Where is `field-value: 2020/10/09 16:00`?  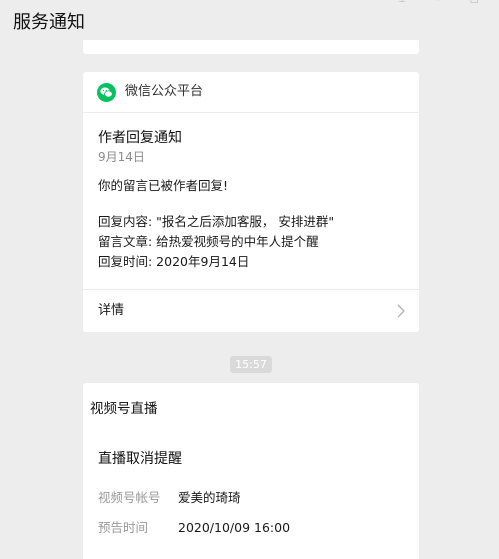
field-value: 2020/10/09 16:00 is located at coordinates (234, 527).